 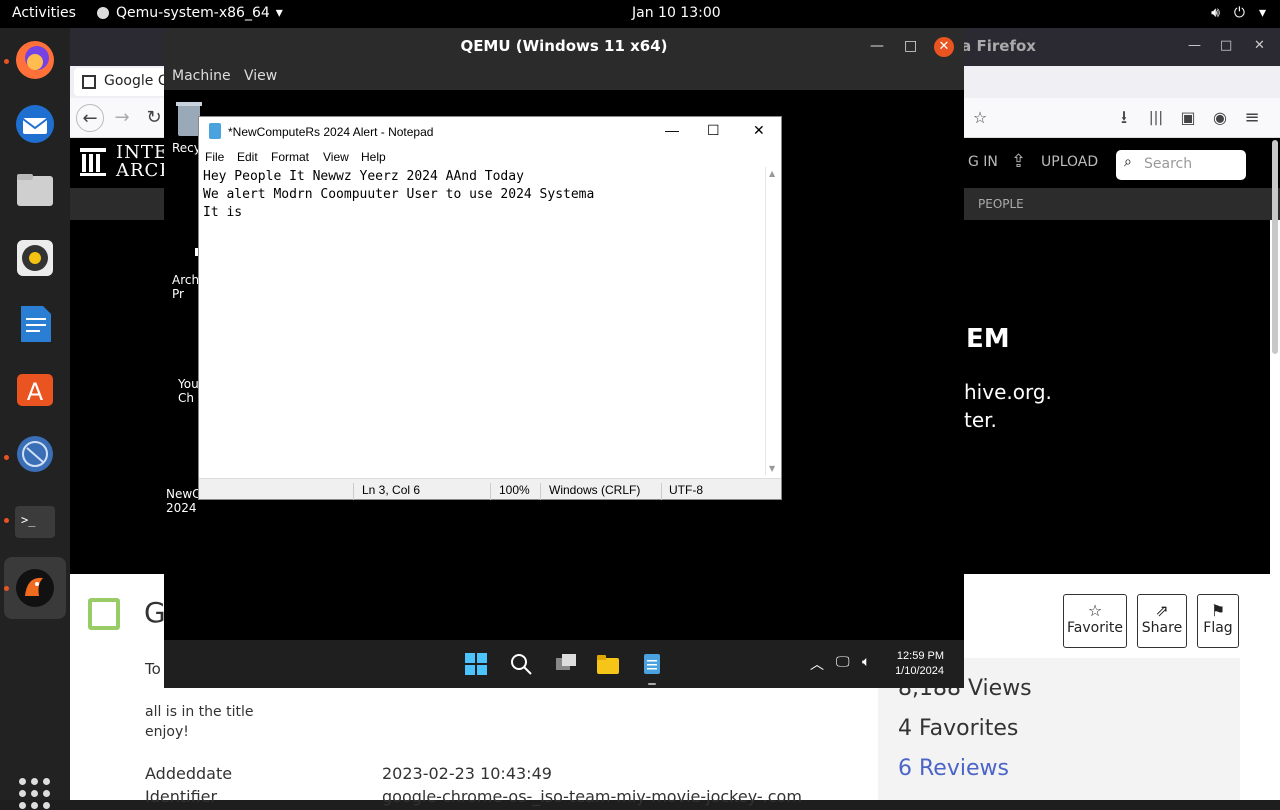 I want to click on nav-people: PEOPLE, so click(x=1001, y=204).